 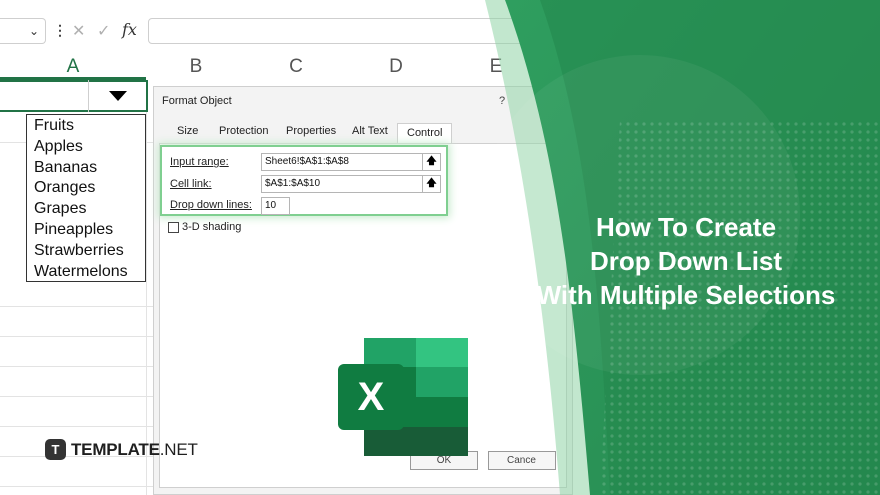 I want to click on cell-link-value: $A$1:$A$10, so click(x=293, y=183).